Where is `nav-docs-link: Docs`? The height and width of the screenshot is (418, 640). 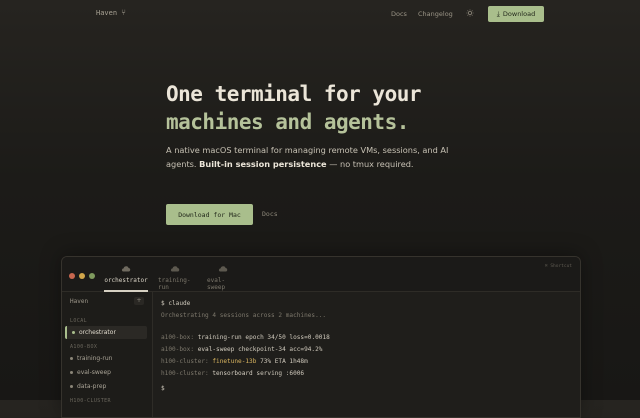
nav-docs-link: Docs is located at coordinates (399, 14).